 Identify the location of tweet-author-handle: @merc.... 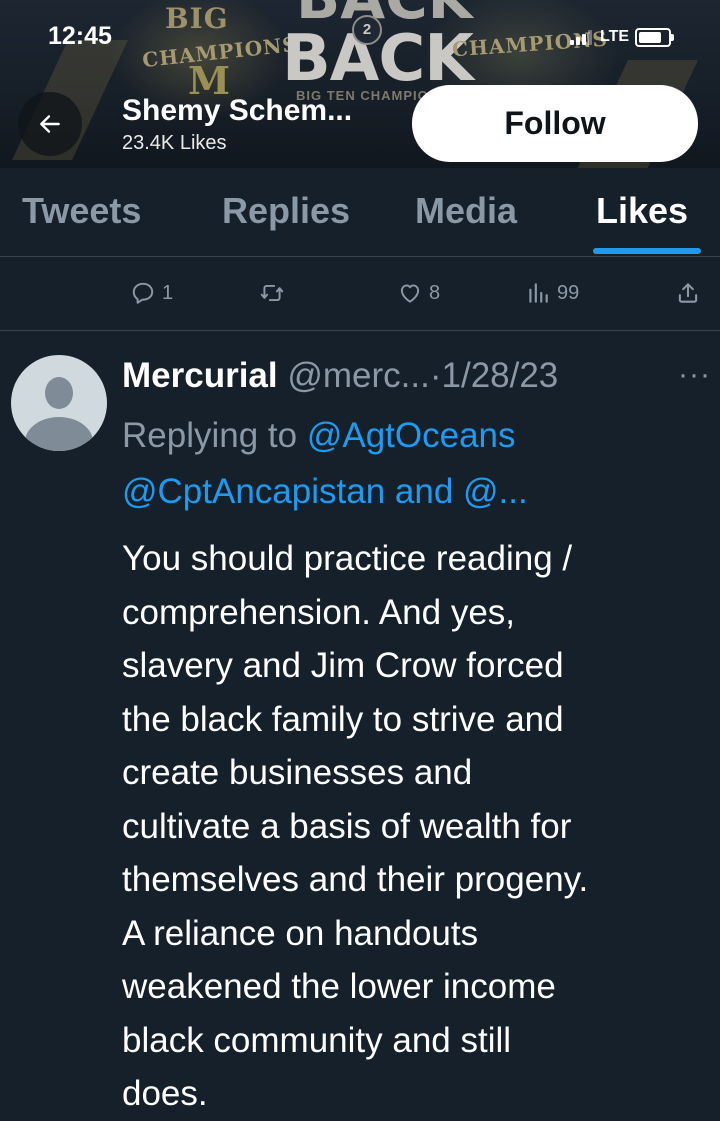
(358, 375).